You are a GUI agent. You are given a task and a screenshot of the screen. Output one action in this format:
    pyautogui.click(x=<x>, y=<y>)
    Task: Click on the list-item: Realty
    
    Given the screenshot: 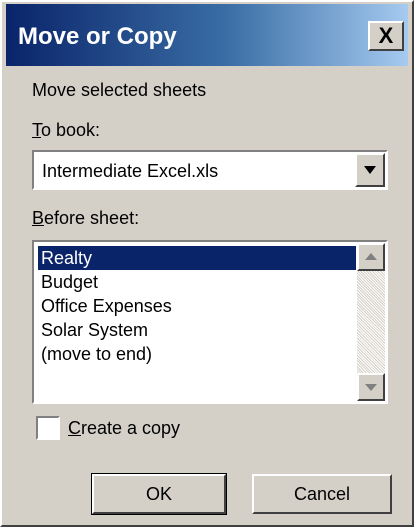 What is the action you would take?
    pyautogui.click(x=197, y=258)
    